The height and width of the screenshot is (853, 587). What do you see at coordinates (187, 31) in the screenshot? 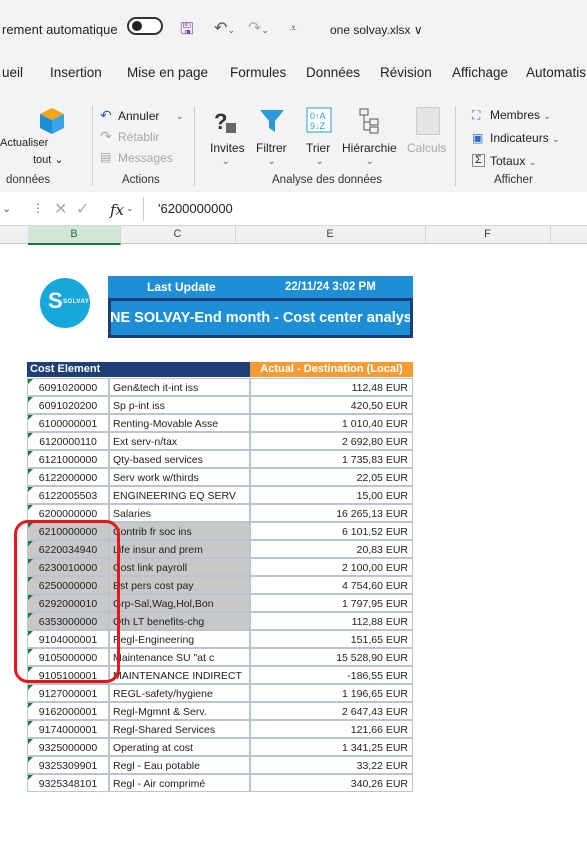
I see `save-icon: 🖫` at bounding box center [187, 31].